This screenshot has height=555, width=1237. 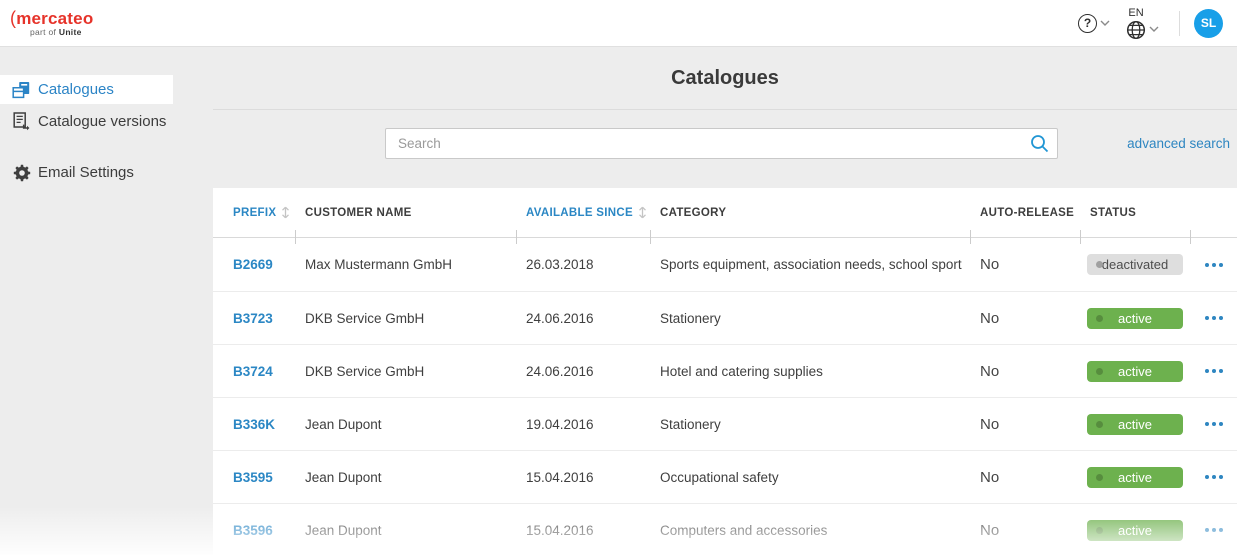 I want to click on prefix-link: B3596, so click(x=253, y=530).